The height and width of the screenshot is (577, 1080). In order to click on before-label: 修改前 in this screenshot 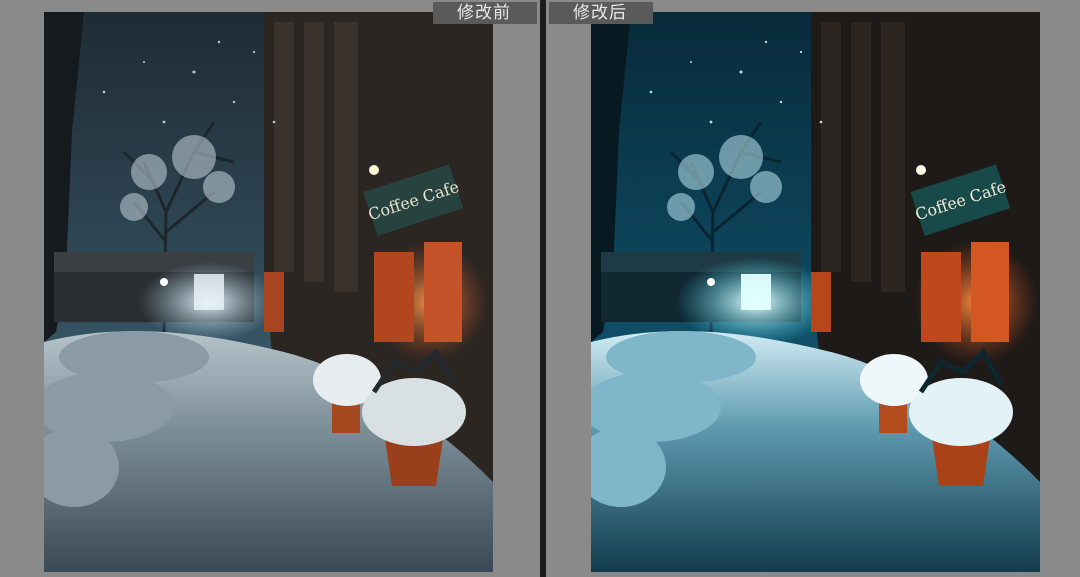, I will do `click(485, 13)`.